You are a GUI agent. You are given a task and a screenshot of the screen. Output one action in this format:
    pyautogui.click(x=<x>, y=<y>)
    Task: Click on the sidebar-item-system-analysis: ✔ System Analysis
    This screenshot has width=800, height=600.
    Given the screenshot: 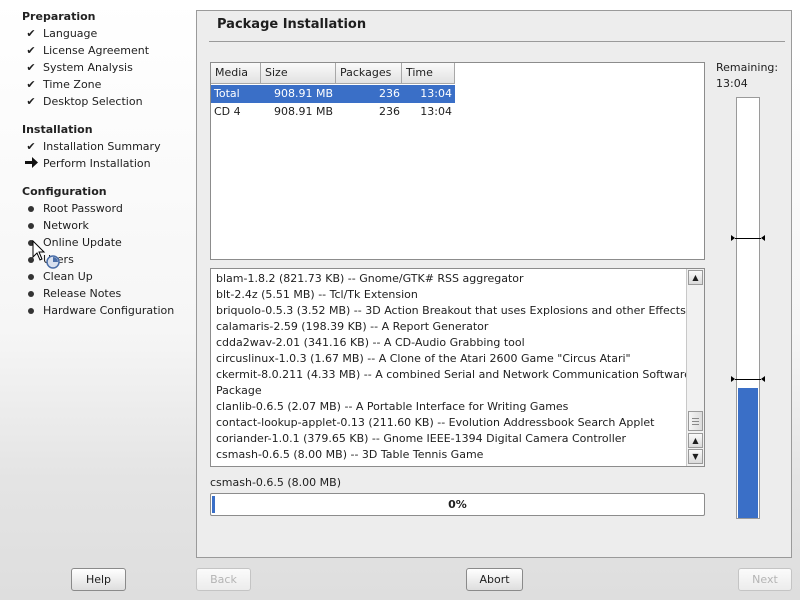 What is the action you would take?
    pyautogui.click(x=108, y=68)
    